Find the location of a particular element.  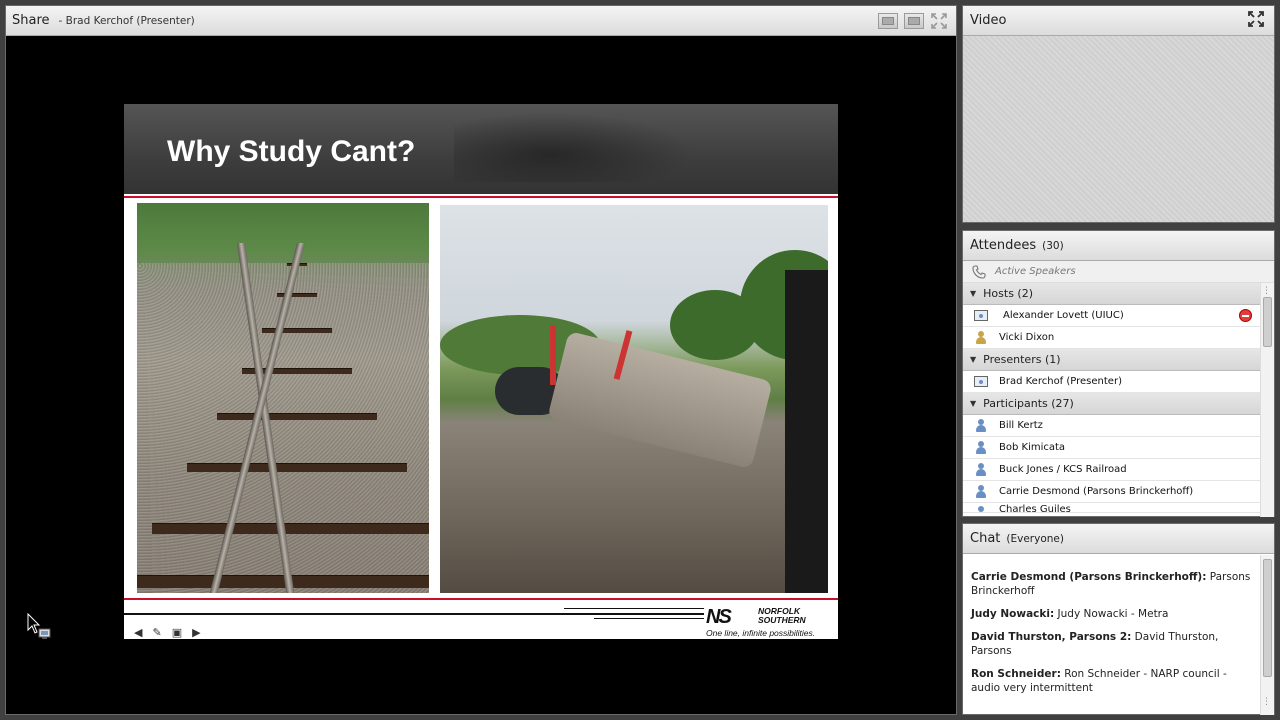

ns-tagline: One line, infinite possibilities. is located at coordinates (761, 633).